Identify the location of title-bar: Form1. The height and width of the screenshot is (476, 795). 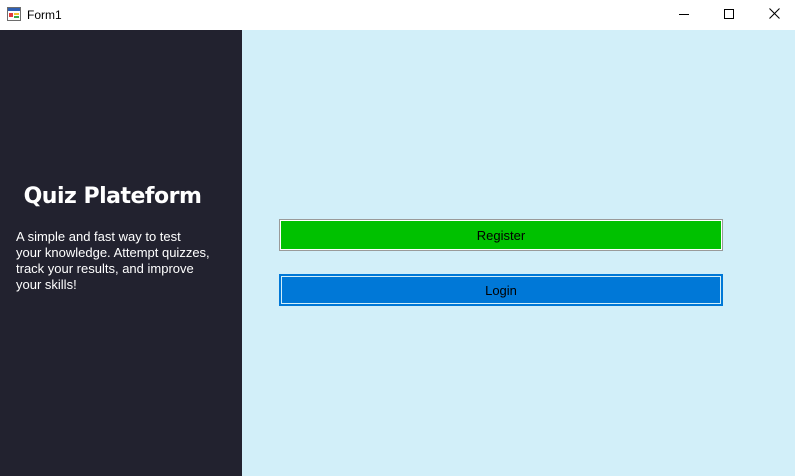
(397, 15).